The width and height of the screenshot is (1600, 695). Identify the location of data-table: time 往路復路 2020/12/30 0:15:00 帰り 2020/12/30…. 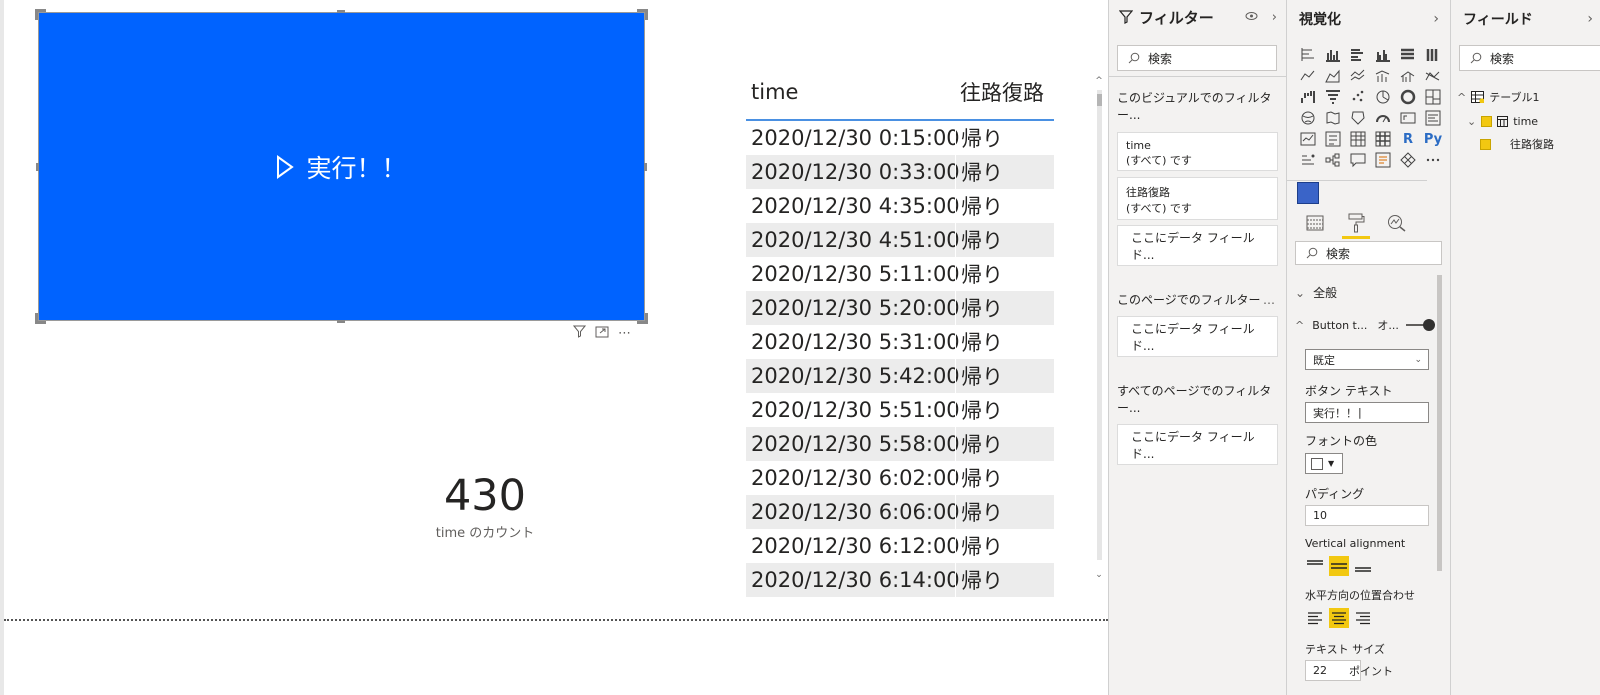
(900, 331).